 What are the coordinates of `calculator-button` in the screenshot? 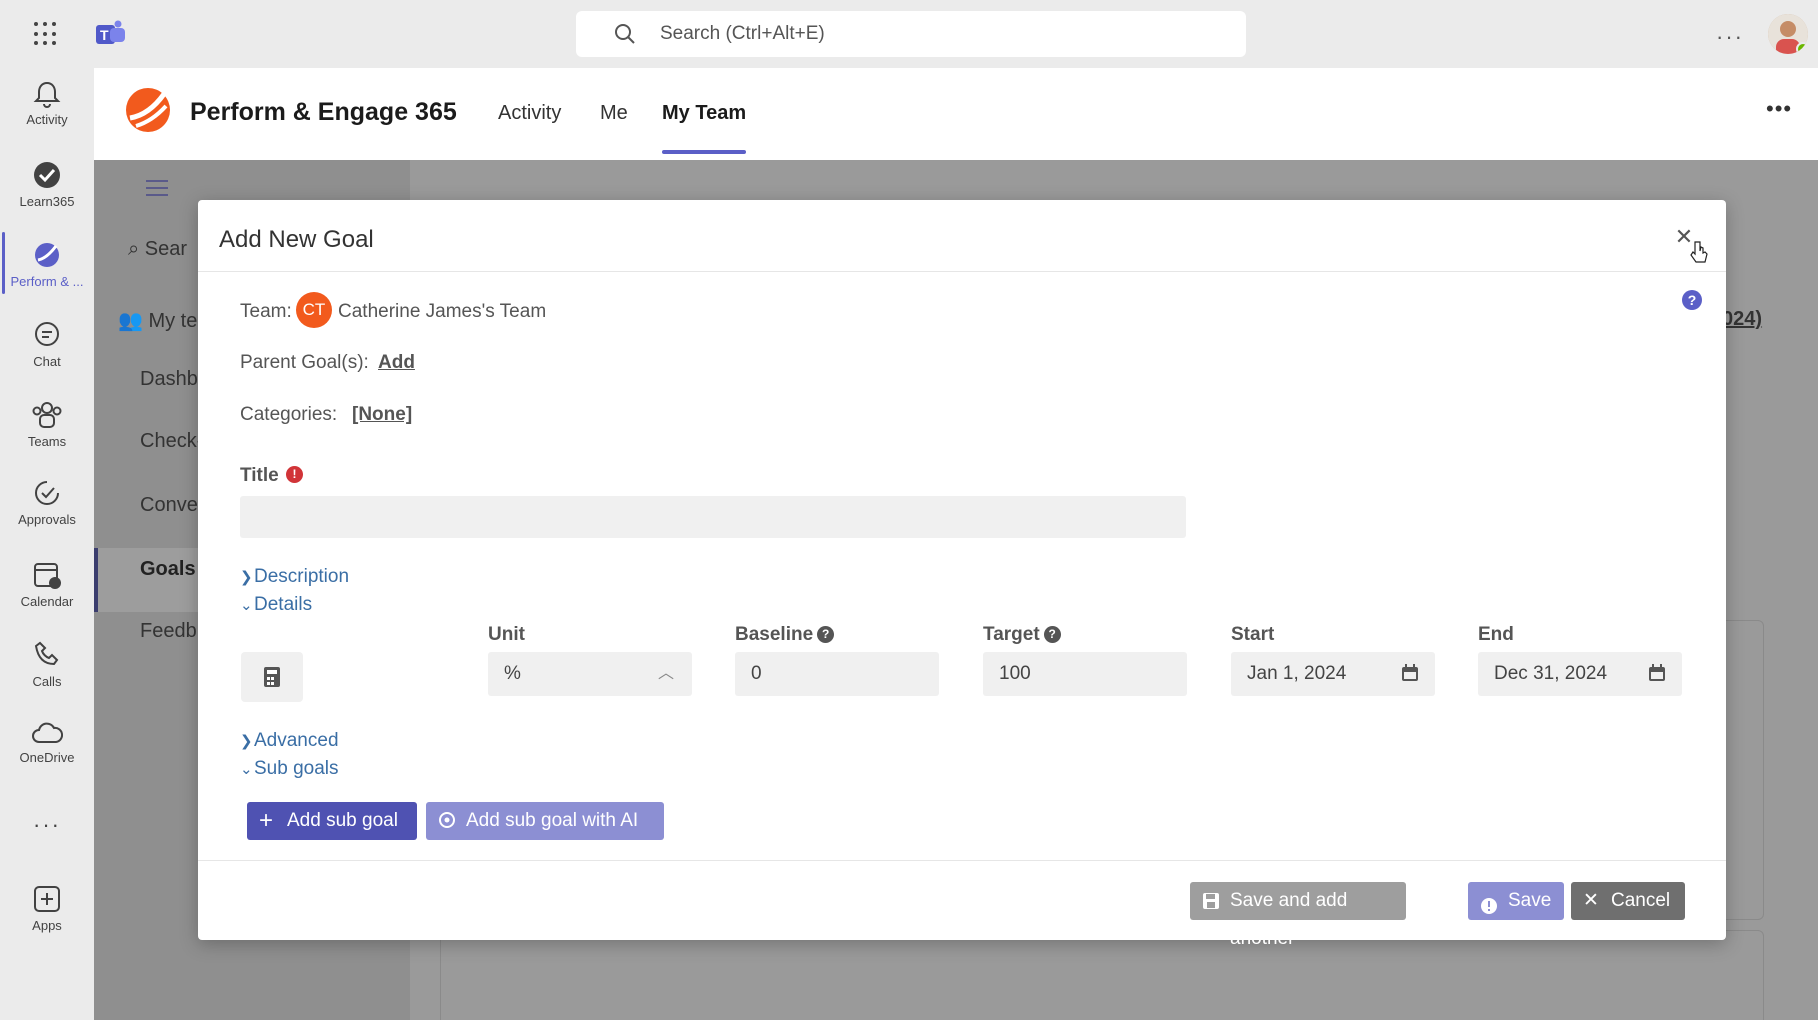 It's located at (272, 677).